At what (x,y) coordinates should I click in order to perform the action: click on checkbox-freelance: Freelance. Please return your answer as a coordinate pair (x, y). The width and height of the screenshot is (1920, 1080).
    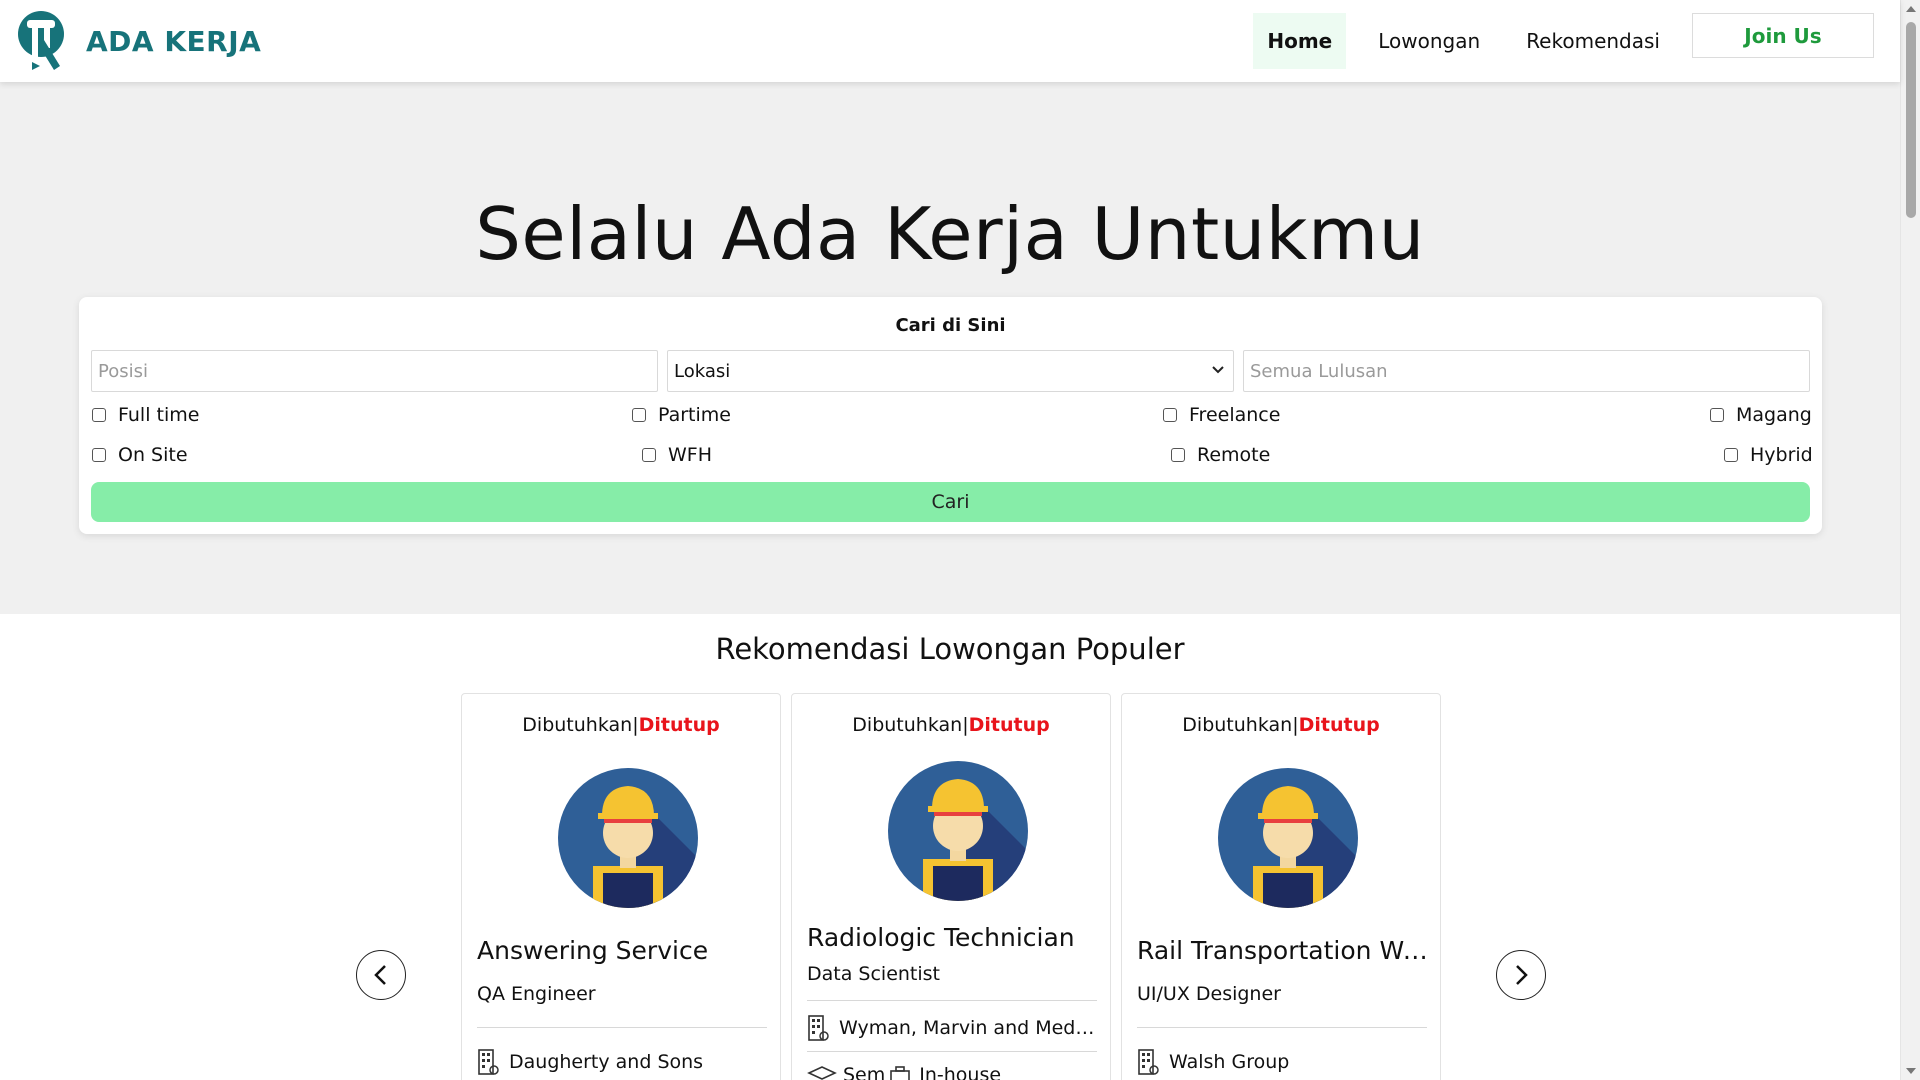
    Looking at the image, I should click on (1221, 415).